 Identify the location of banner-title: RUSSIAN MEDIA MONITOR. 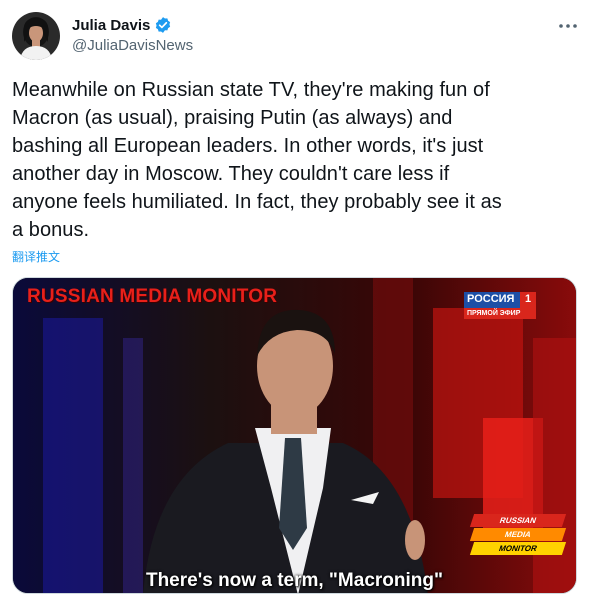
(152, 296).